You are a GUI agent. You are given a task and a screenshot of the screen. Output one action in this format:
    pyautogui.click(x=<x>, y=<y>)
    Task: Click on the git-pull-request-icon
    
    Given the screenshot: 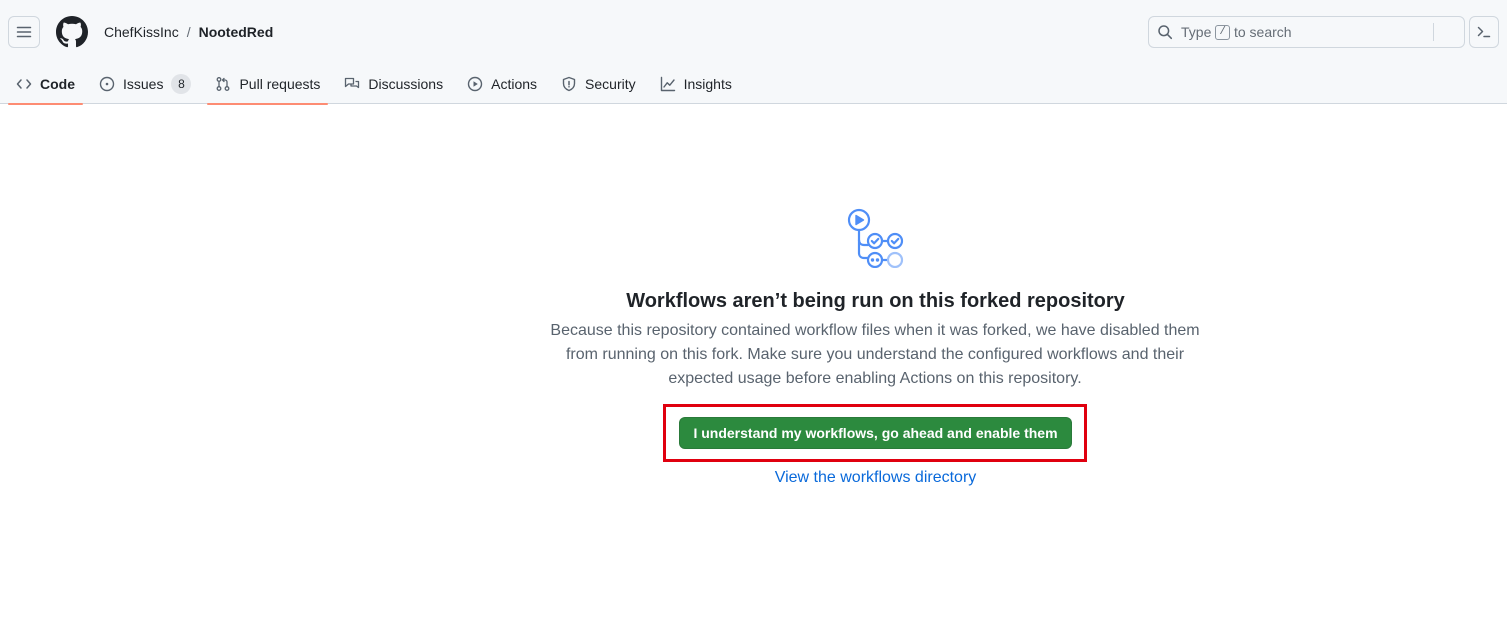 What is the action you would take?
    pyautogui.click(x=223, y=84)
    